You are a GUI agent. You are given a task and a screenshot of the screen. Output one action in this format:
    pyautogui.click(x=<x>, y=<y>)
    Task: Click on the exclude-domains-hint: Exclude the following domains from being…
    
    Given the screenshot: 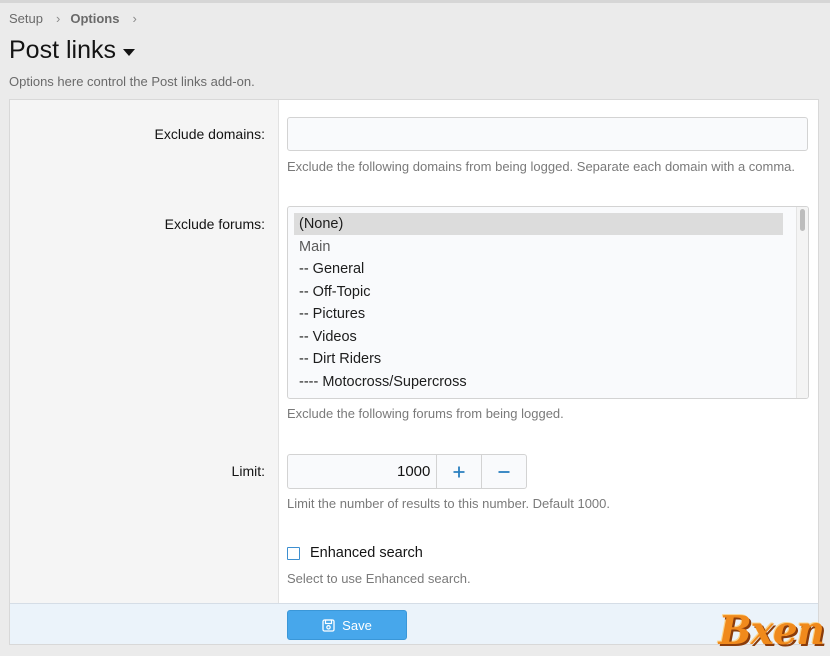 What is the action you would take?
    pyautogui.click(x=541, y=166)
    